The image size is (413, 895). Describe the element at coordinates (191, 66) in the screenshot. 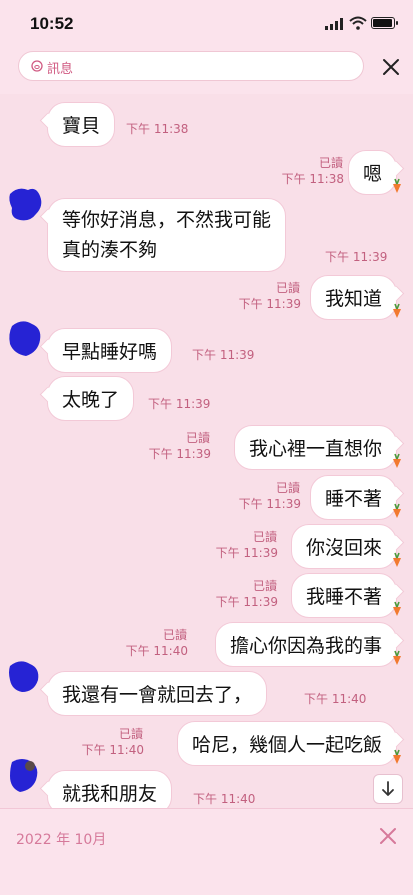

I see `message-search-input: 訊息` at that location.